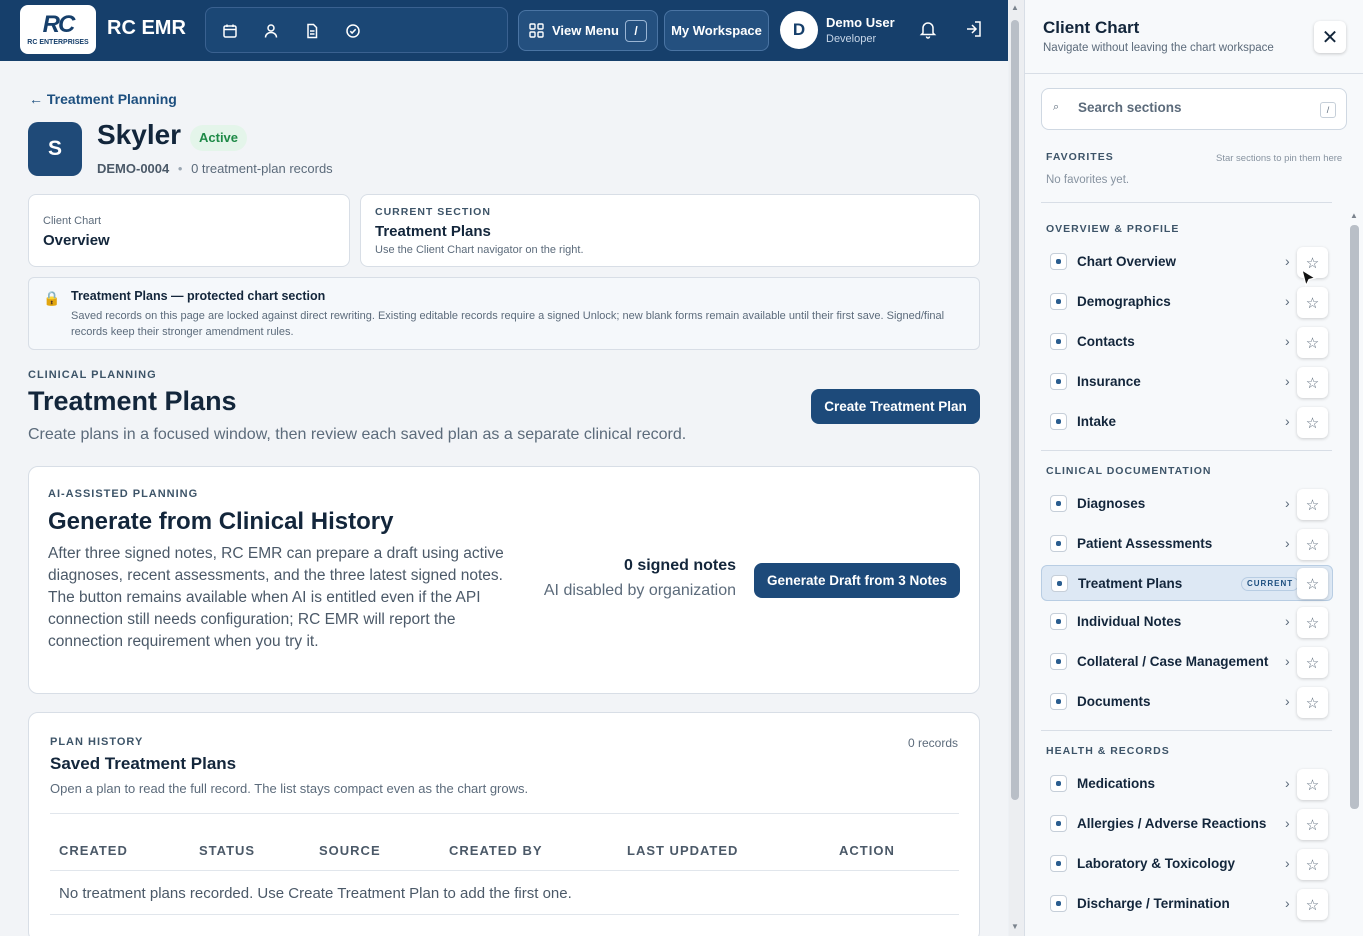 The height and width of the screenshot is (936, 1363). What do you see at coordinates (1015, 410) in the screenshot?
I see `main-scrollbar-thumb` at bounding box center [1015, 410].